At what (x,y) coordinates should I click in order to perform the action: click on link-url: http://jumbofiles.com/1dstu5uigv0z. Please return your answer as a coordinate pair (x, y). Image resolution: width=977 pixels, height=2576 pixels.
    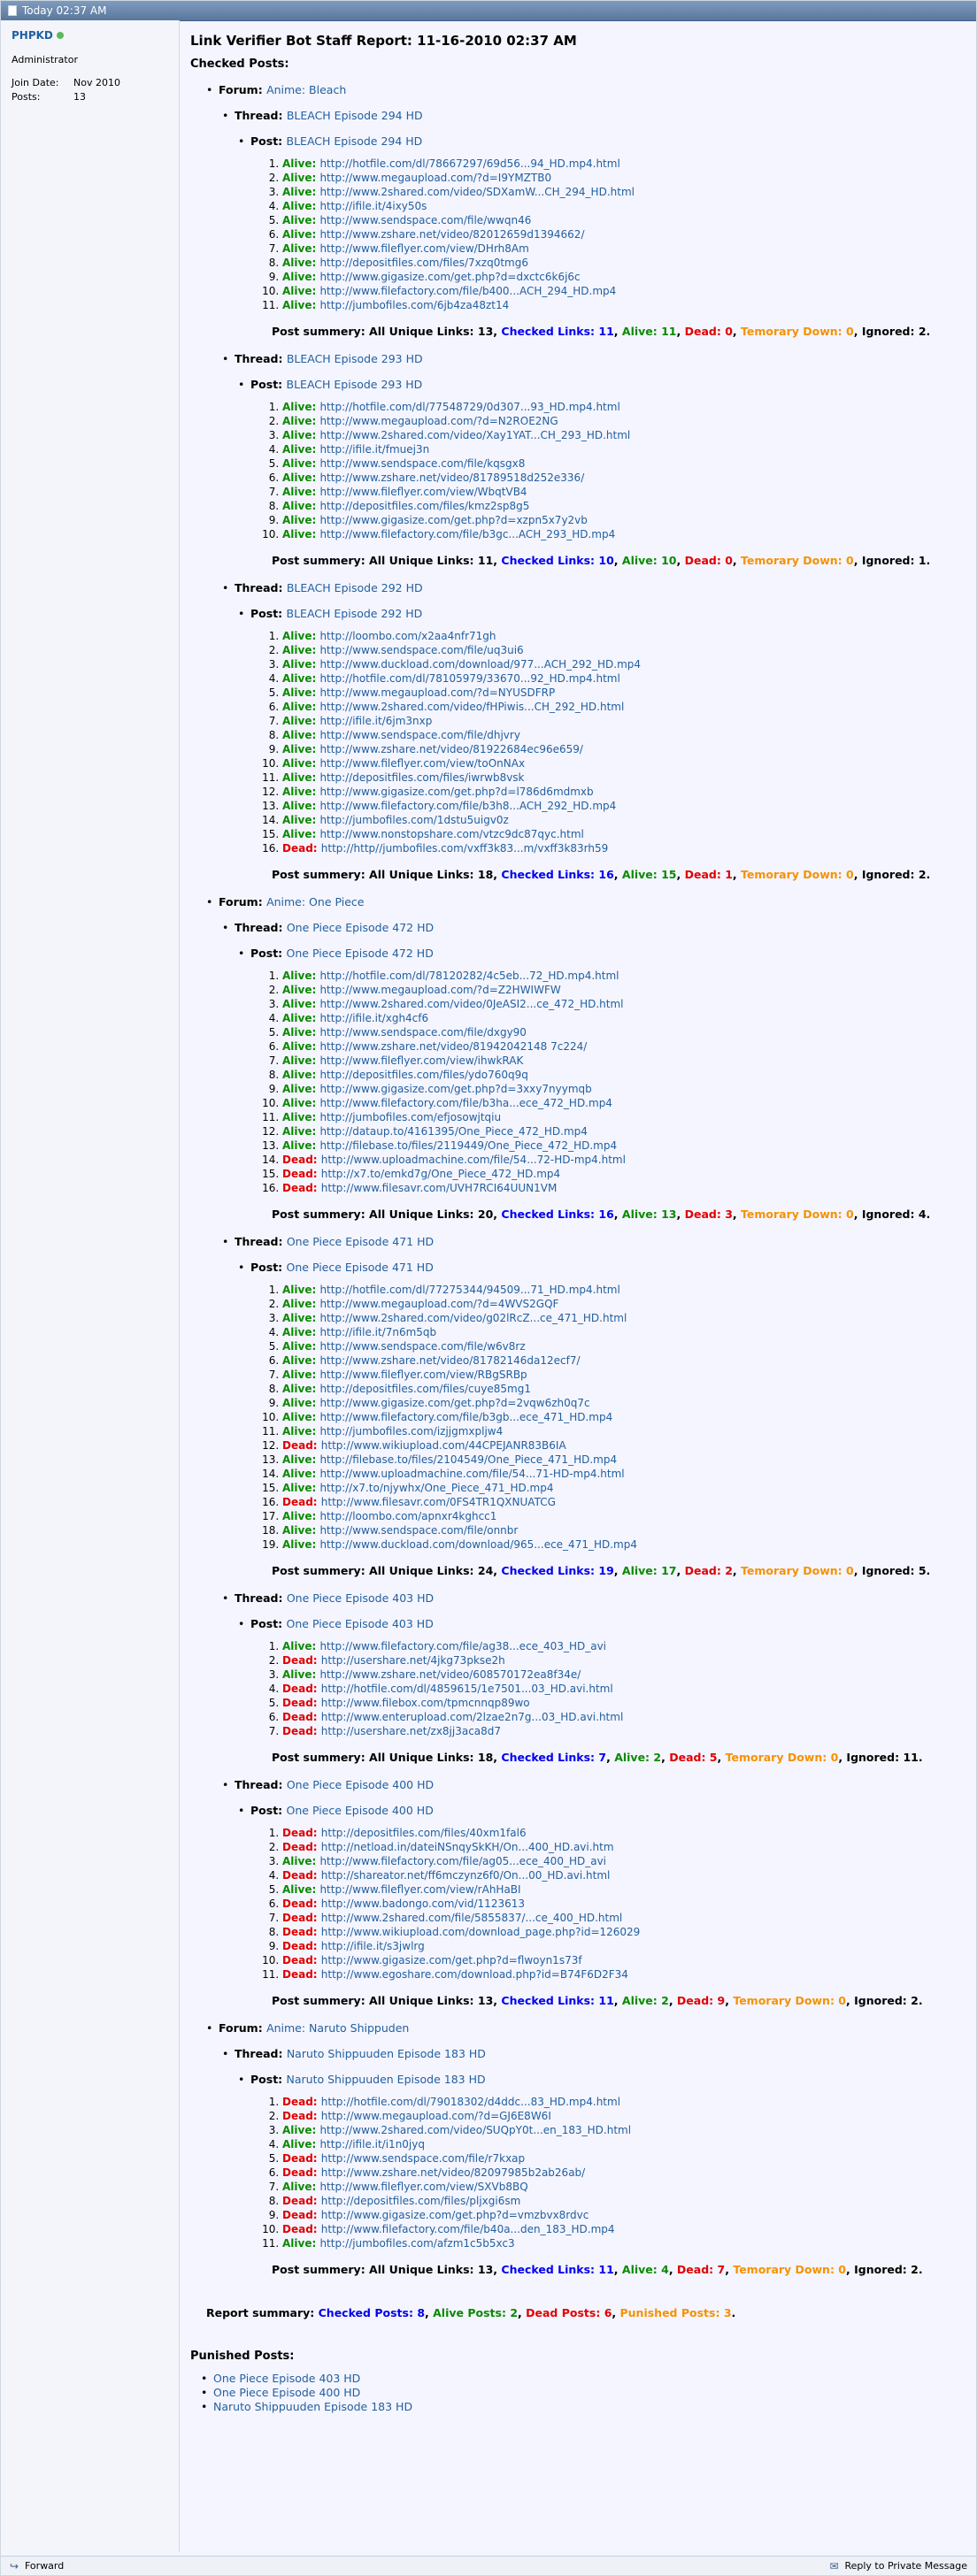
    Looking at the image, I should click on (413, 820).